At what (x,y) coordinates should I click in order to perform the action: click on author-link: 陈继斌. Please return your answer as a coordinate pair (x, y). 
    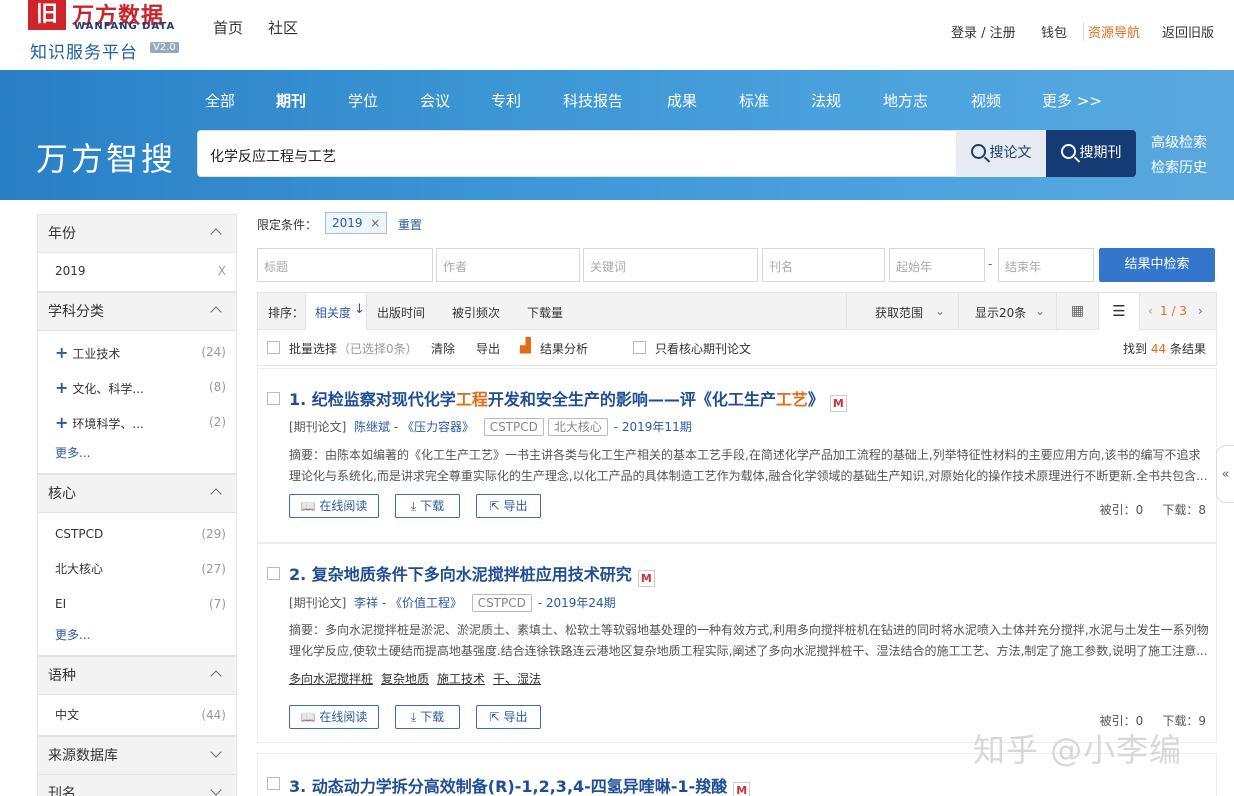
    Looking at the image, I should click on (372, 427).